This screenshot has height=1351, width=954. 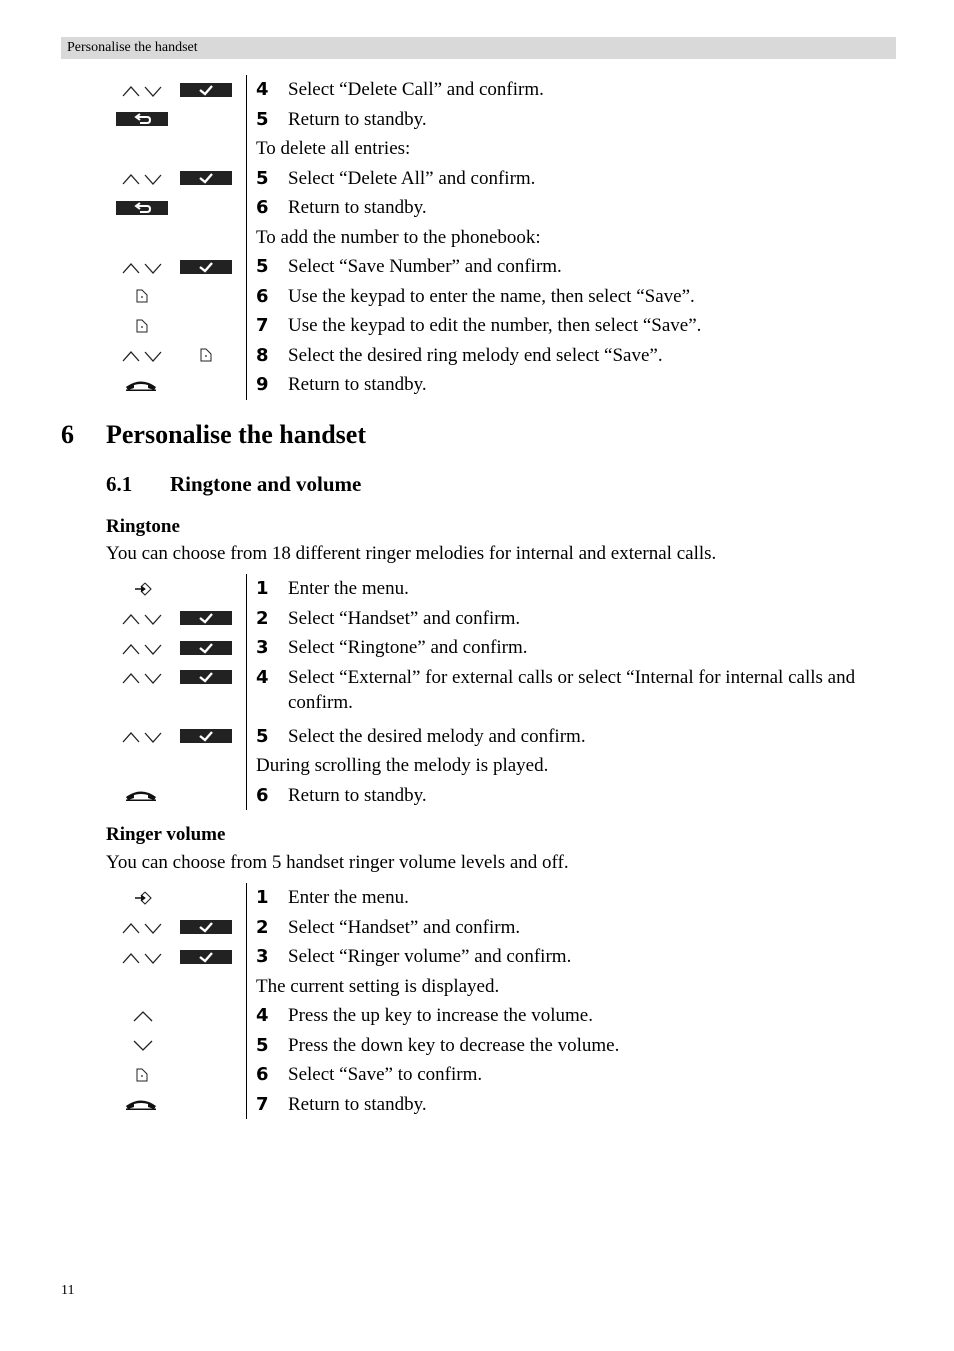 I want to click on subsection-heading: 6.1 Ringtone and volume, so click(x=233, y=484).